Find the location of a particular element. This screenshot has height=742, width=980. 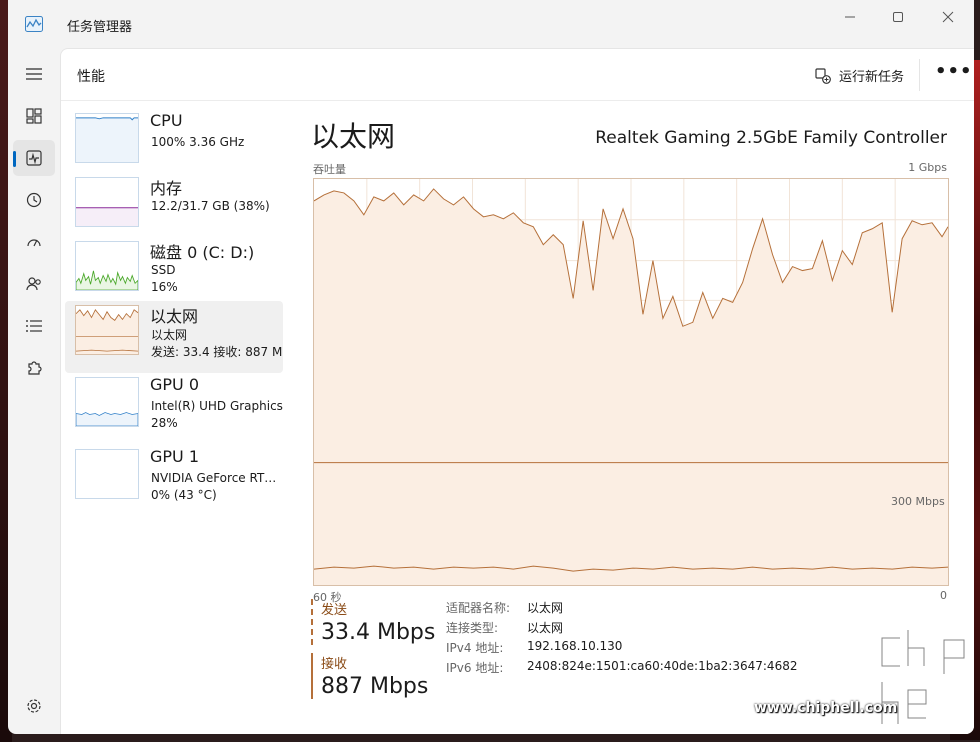

receive-label: 接收 is located at coordinates (334, 664).